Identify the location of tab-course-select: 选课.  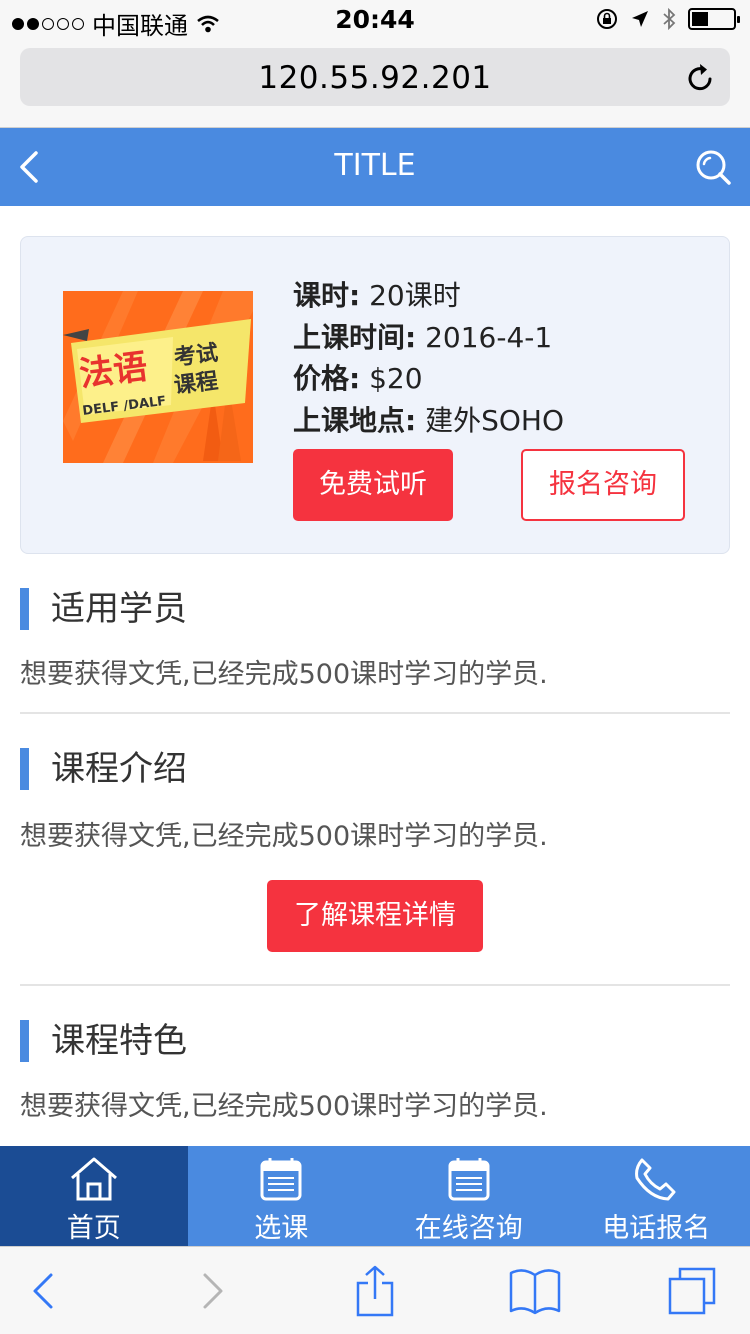
(282, 1196).